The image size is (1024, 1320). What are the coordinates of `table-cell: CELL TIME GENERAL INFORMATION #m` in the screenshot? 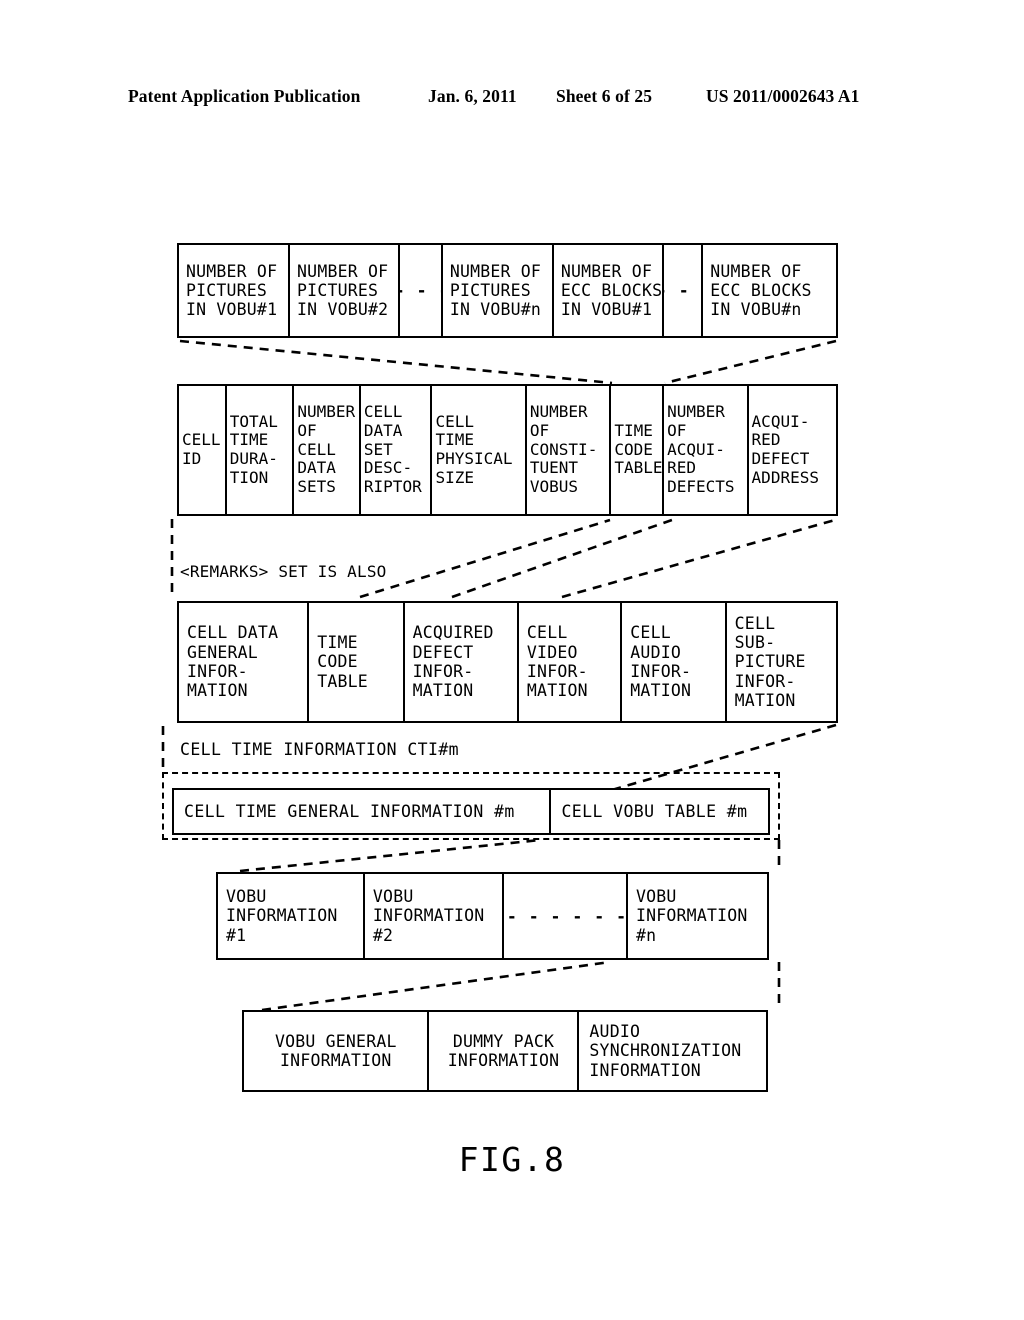 It's located at (363, 811).